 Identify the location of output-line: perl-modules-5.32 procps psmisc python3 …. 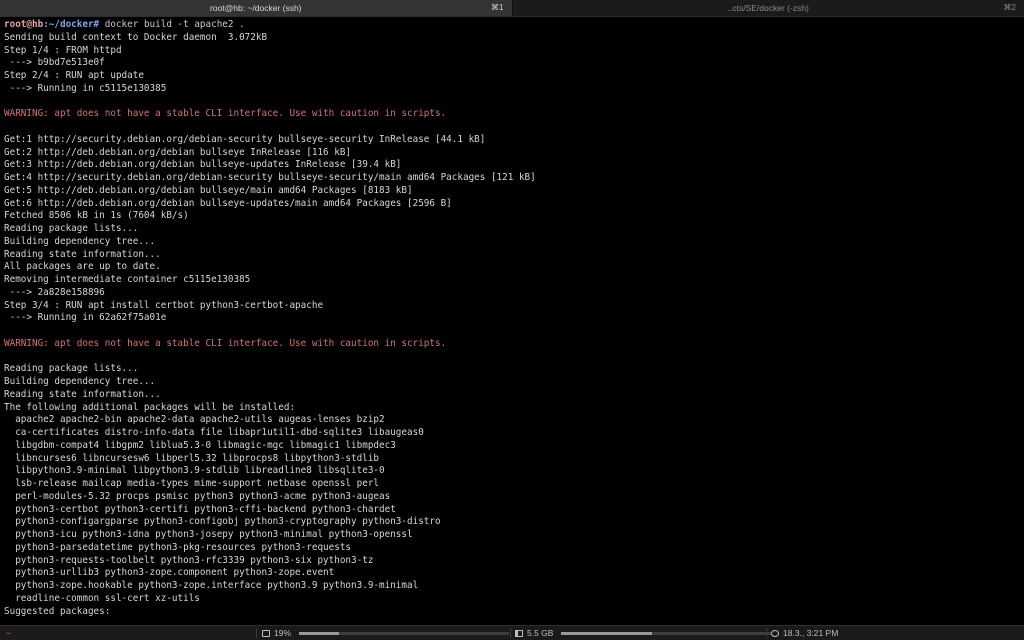
(197, 496).